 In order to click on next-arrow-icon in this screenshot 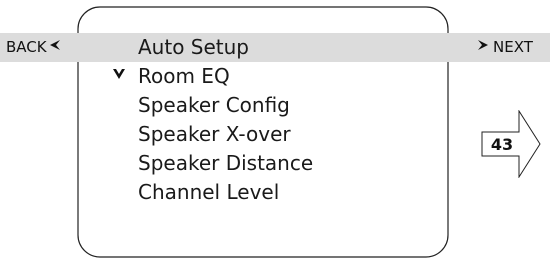, I will do `click(483, 47)`.